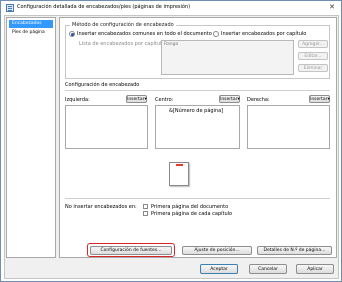  I want to click on app-icon, so click(10, 8).